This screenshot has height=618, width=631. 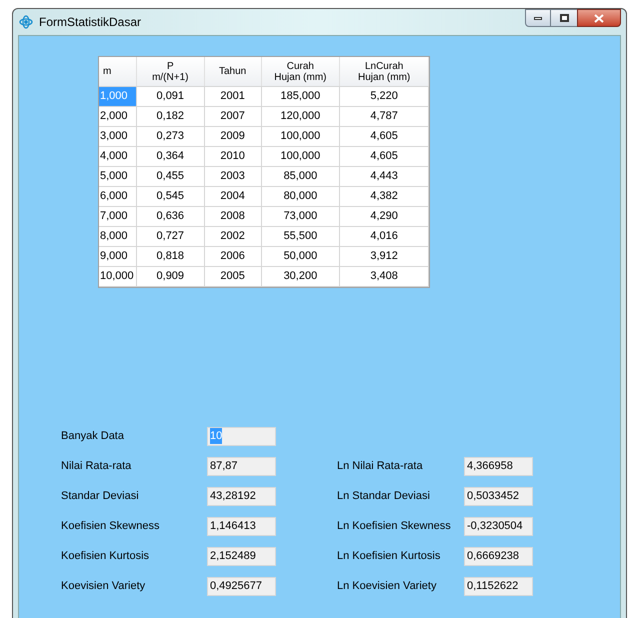 I want to click on field-label: Banyak Data, so click(x=93, y=436).